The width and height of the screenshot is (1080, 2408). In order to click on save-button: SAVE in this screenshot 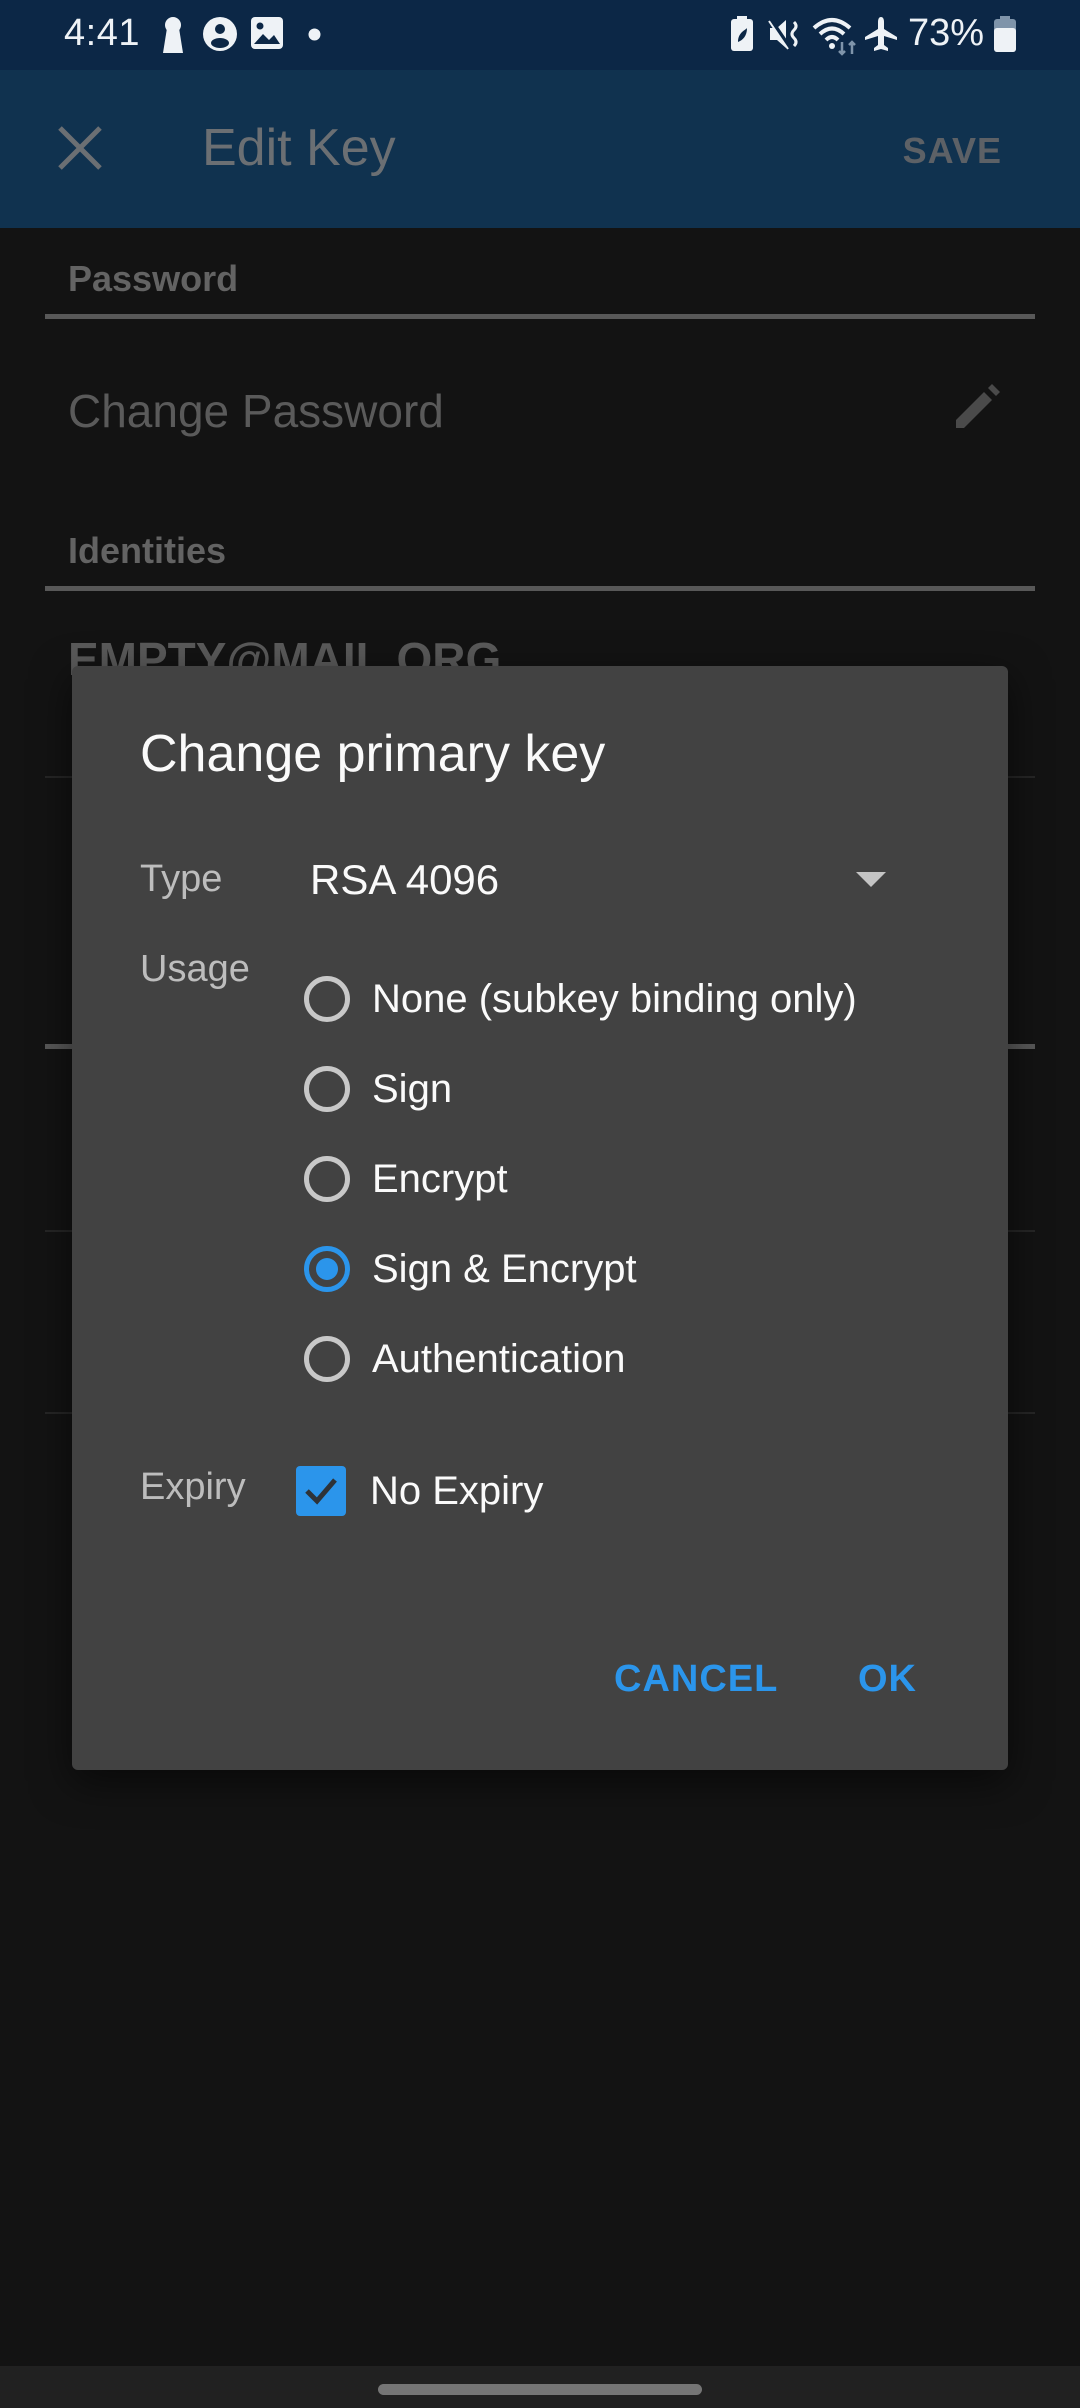, I will do `click(952, 151)`.